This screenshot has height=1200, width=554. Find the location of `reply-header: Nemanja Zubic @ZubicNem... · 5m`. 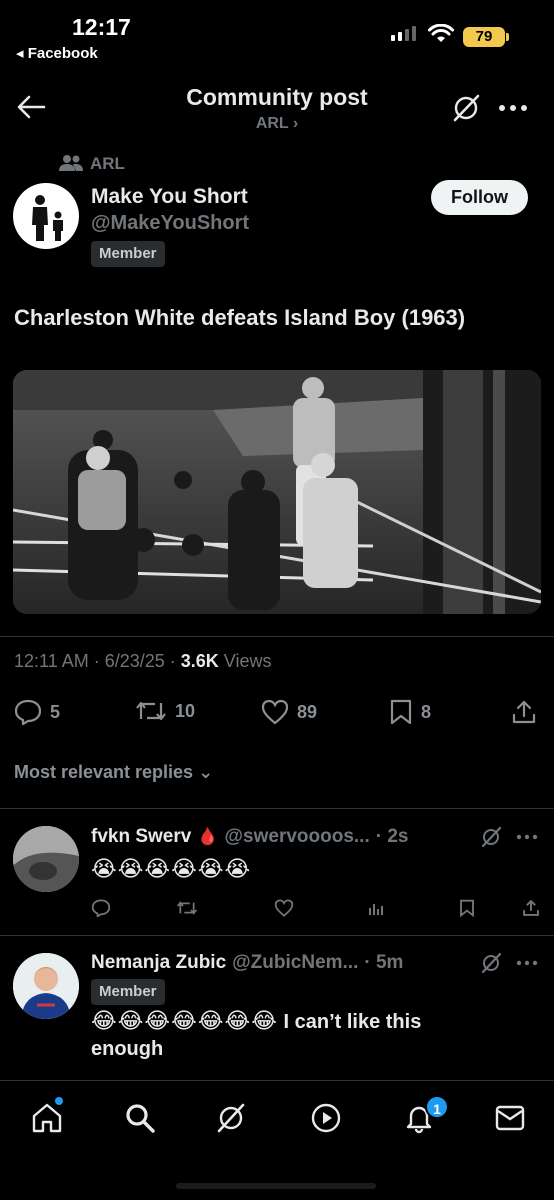

reply-header: Nemanja Zubic @ZubicNem... · 5m is located at coordinates (247, 963).